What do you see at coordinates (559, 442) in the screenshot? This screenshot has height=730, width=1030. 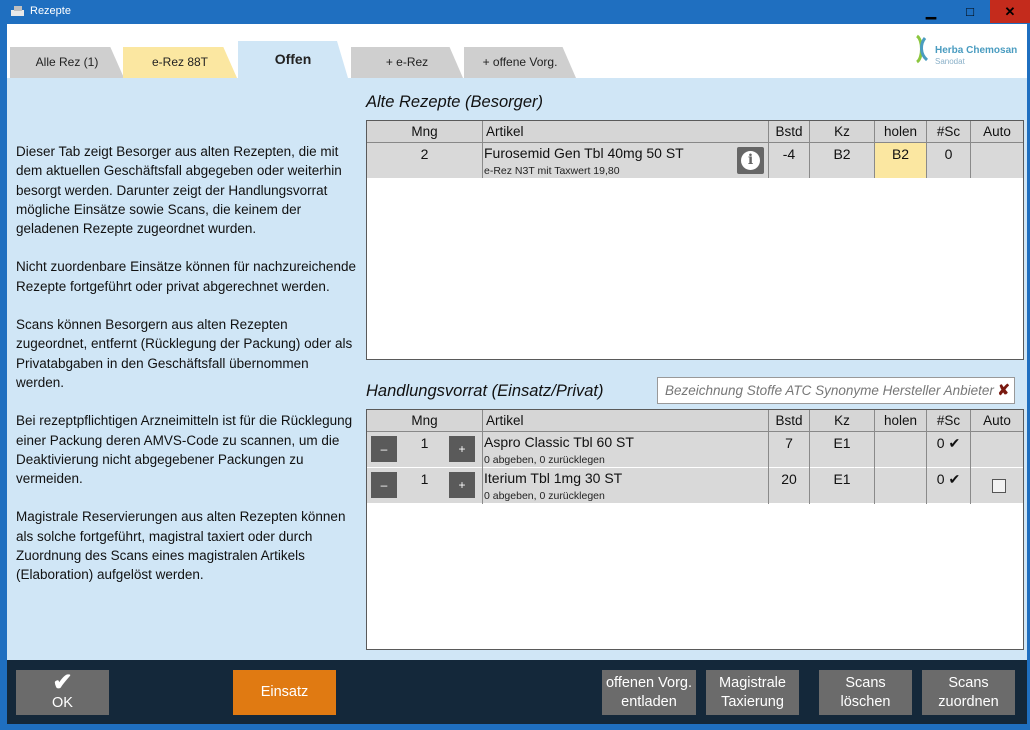 I see `cell-artikel: Aspro Classic Tbl 60 ST` at bounding box center [559, 442].